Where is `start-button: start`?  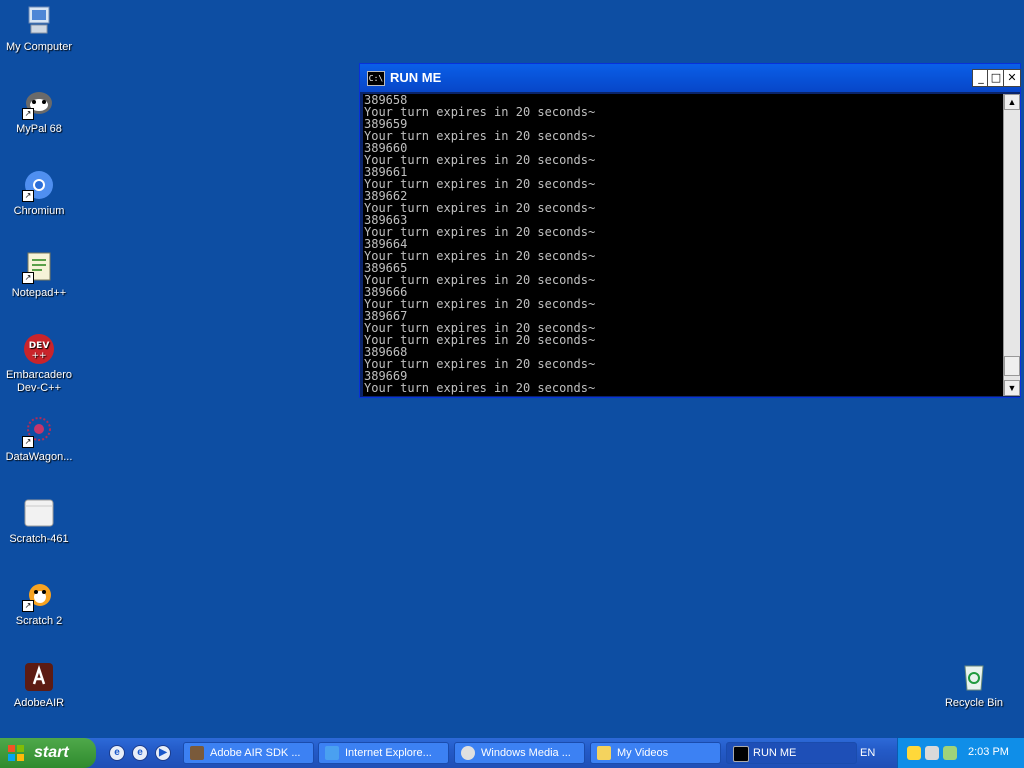
start-button: start is located at coordinates (48, 753).